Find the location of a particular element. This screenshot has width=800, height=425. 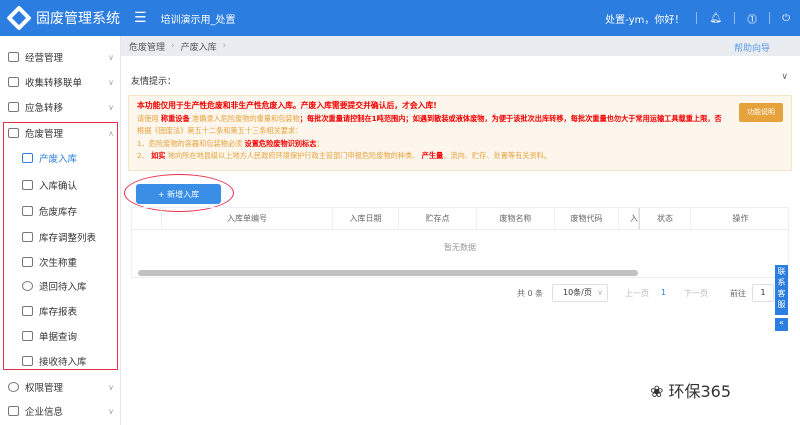

grid-icon is located at coordinates (13, 411).